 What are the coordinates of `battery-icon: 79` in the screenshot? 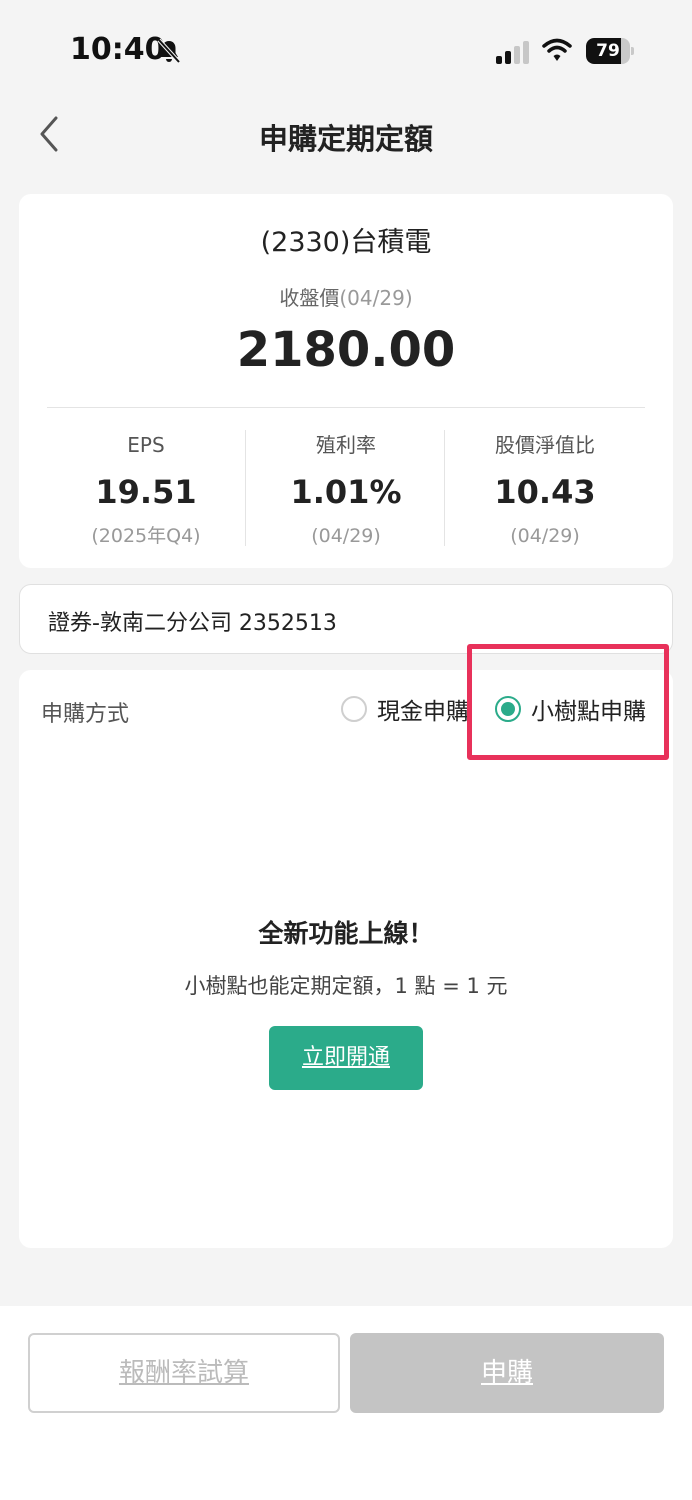 It's located at (610, 51).